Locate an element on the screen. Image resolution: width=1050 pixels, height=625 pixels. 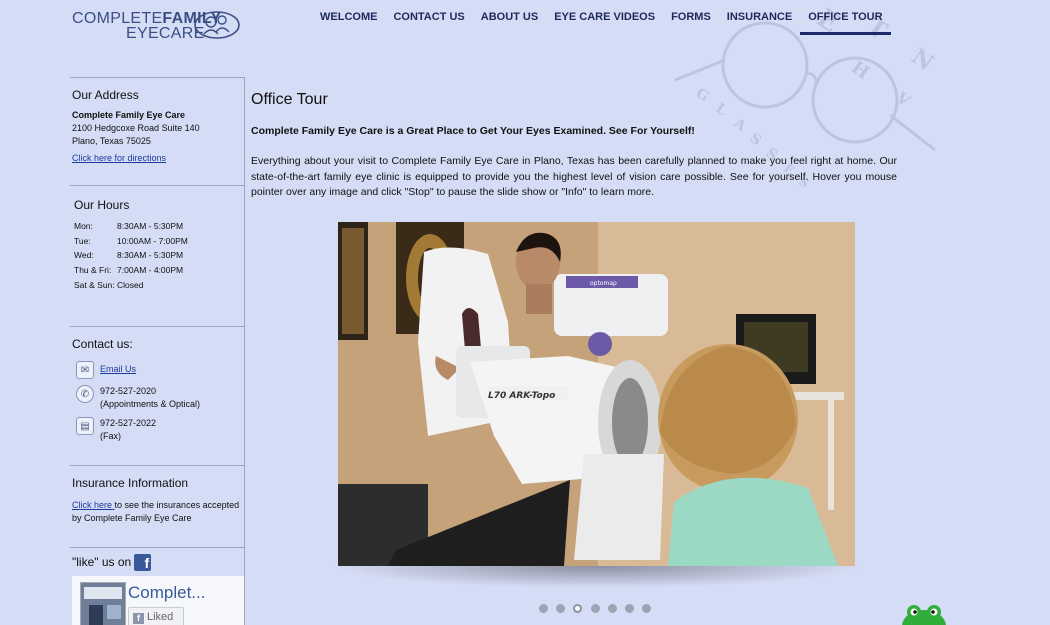
nav-about-us: ABOUT US is located at coordinates (509, 22).